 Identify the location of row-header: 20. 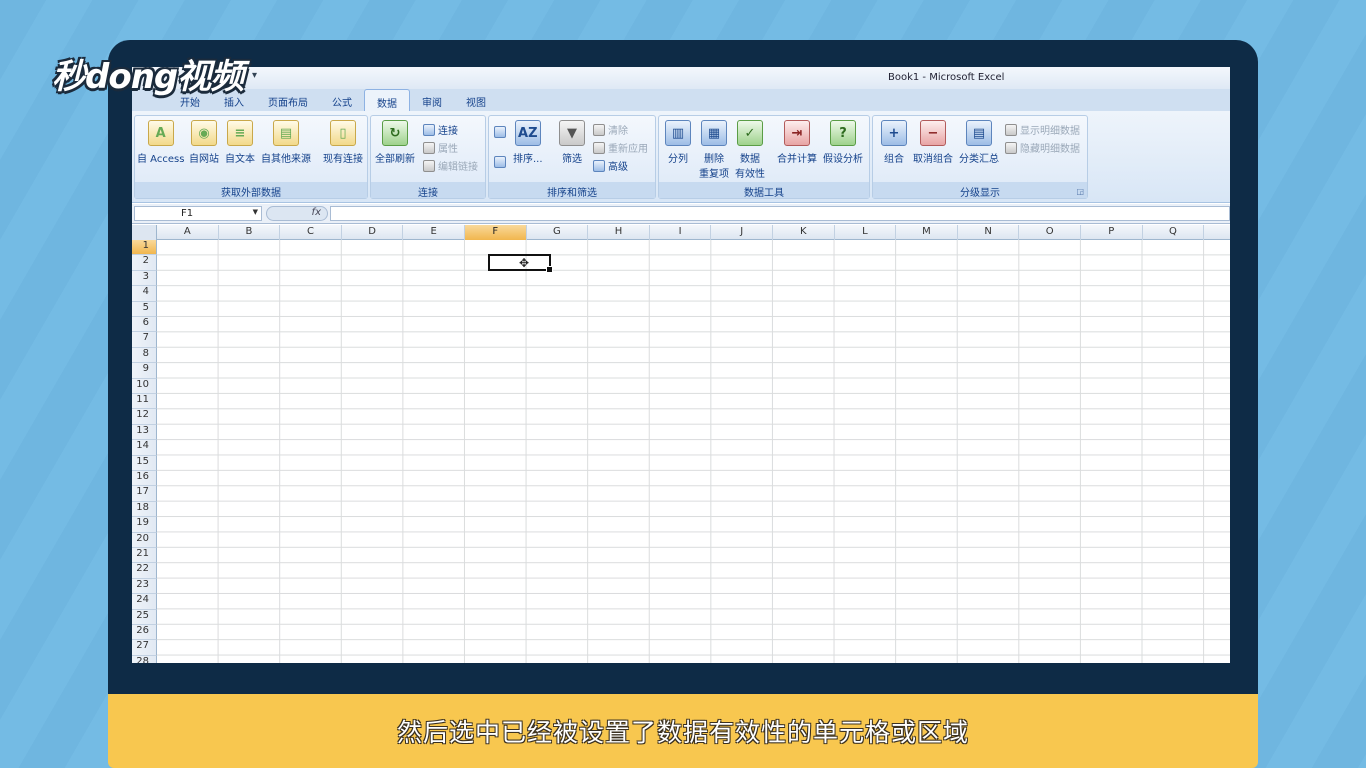
(144, 540).